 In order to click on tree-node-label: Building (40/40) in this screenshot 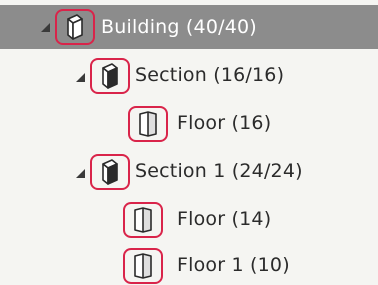, I will do `click(179, 27)`.